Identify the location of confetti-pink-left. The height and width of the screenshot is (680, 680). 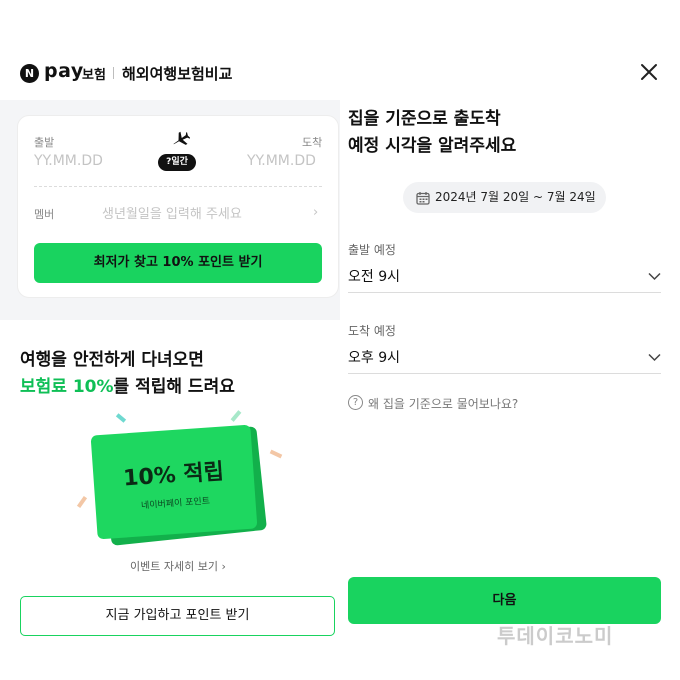
(82, 502).